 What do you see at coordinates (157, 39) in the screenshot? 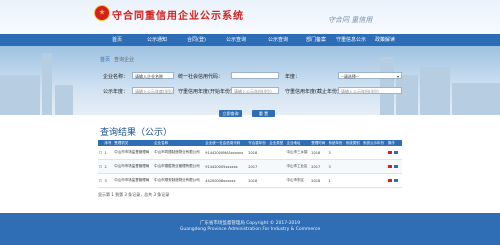
I see `nav-item-notice: 公示通知` at bounding box center [157, 39].